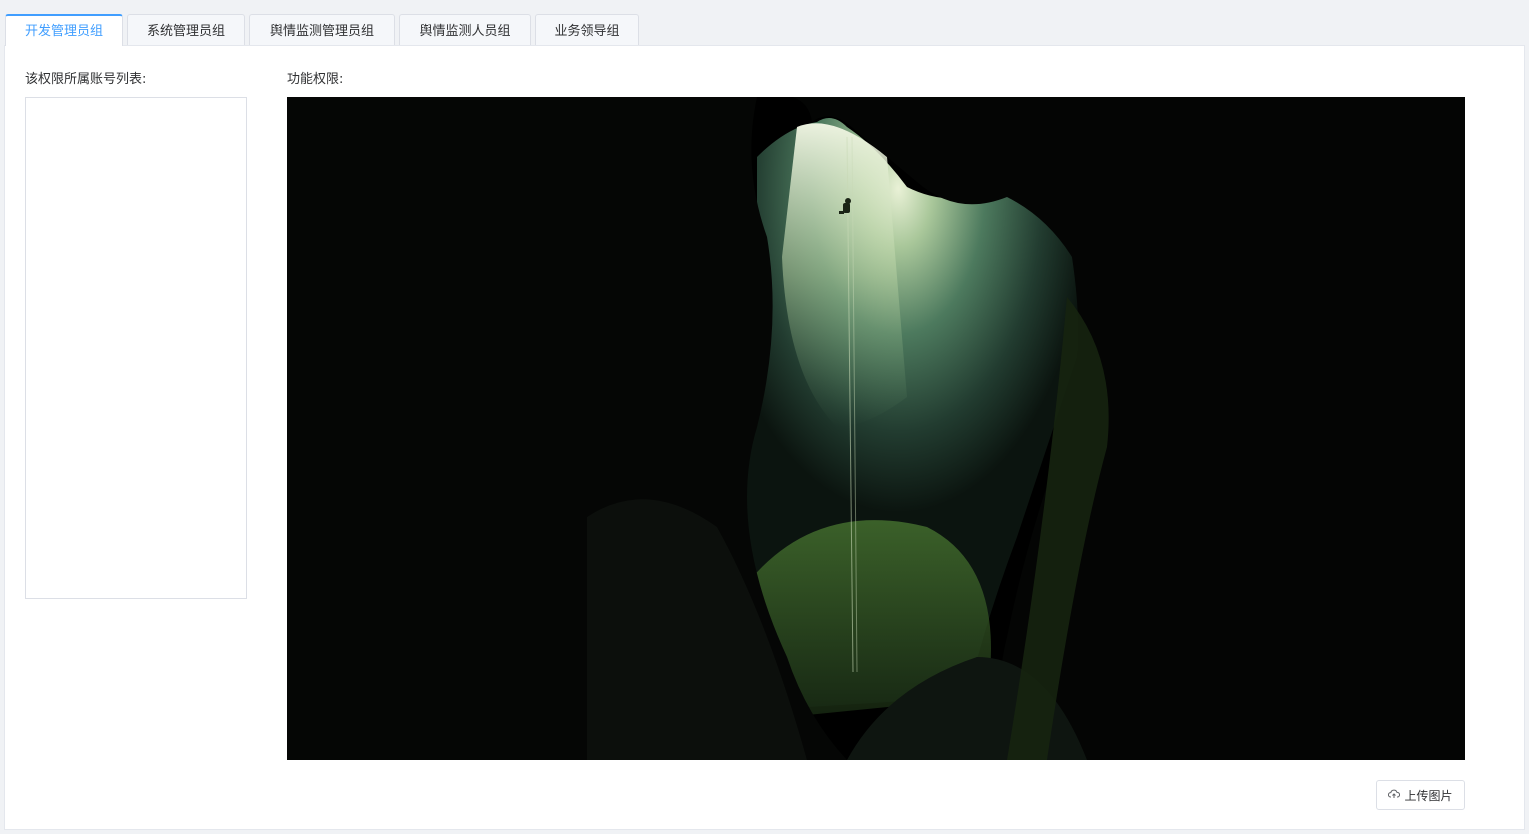 This screenshot has height=834, width=1529. I want to click on cloud-upload-icon, so click(1394, 795).